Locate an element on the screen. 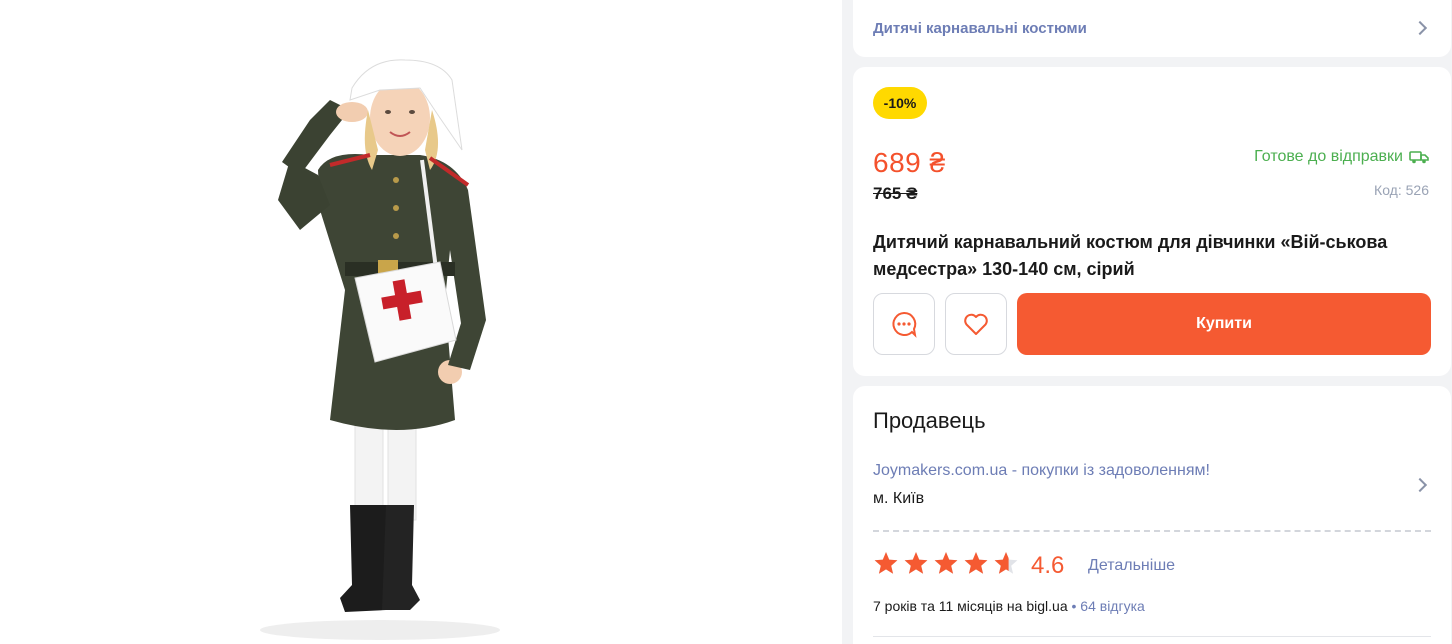  heart-icon is located at coordinates (976, 324).